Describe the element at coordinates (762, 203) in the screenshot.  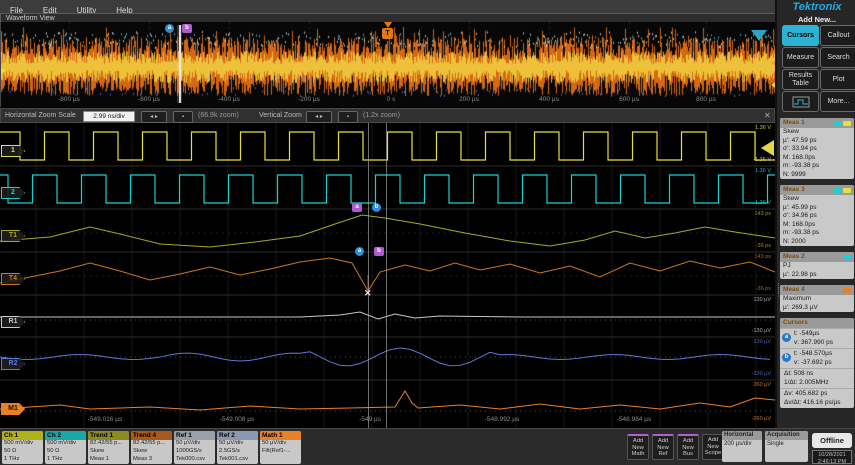
I see `scale-label-bottom: -1.36 V` at that location.